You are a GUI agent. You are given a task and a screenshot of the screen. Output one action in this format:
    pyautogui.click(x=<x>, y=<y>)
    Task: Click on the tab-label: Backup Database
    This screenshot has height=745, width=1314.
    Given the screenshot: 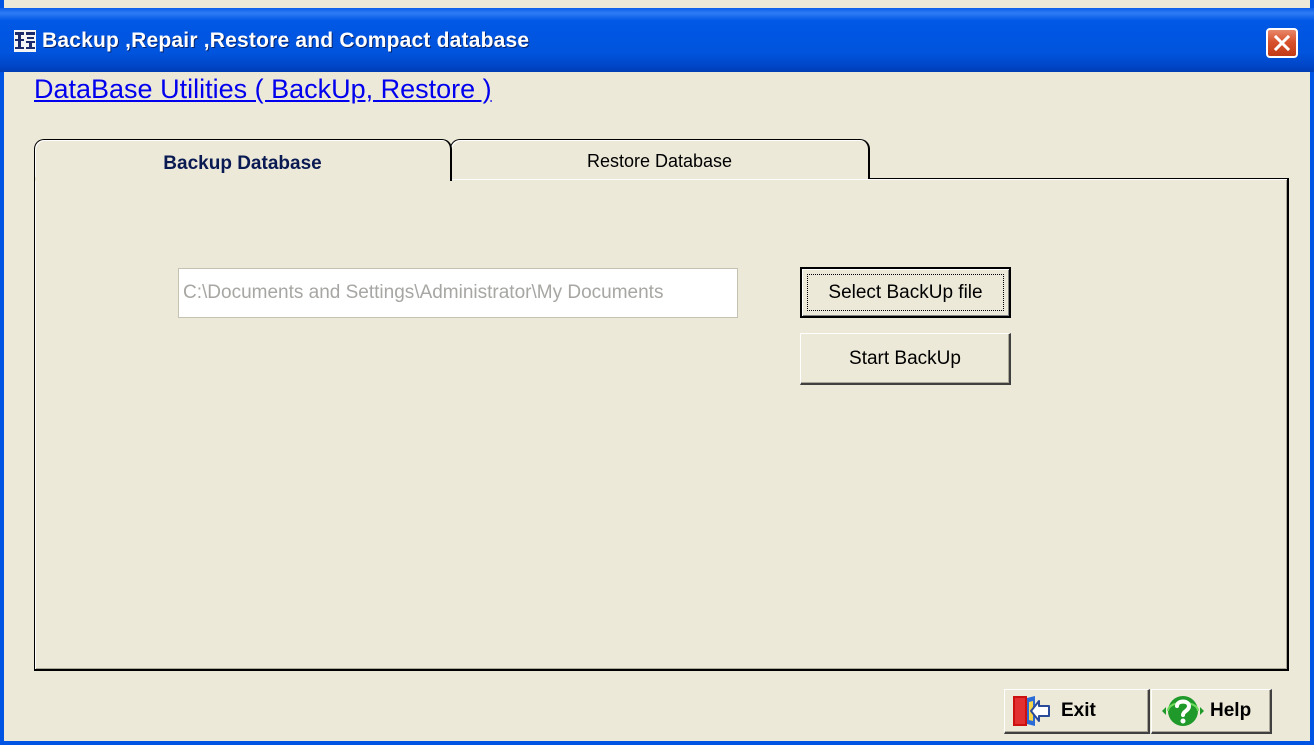 What is the action you would take?
    pyautogui.click(x=242, y=163)
    